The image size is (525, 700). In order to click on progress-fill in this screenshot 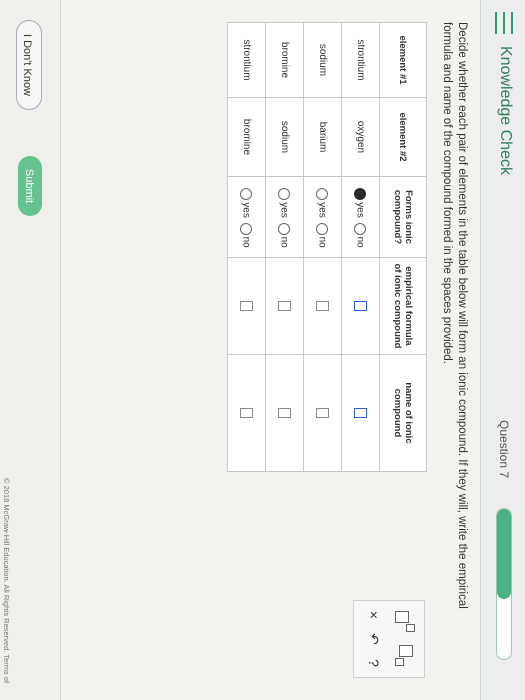, I will do `click(504, 554)`.